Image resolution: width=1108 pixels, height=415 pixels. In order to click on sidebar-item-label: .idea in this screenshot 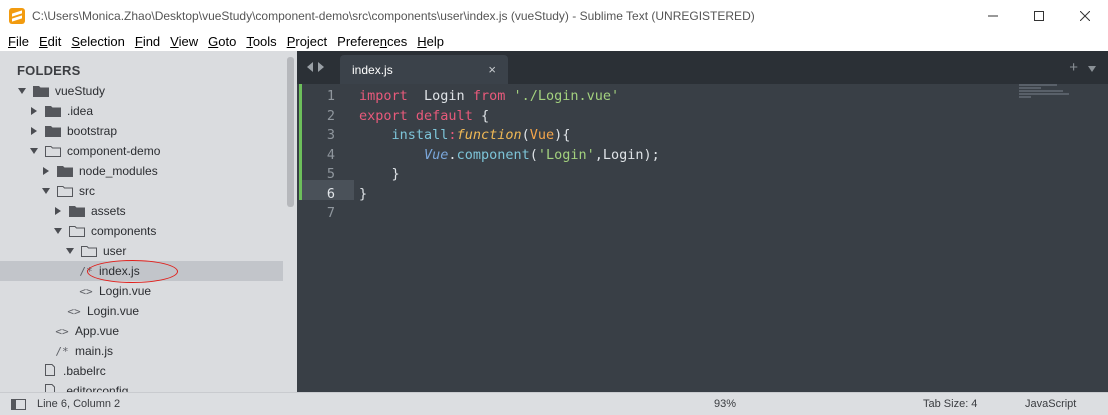, I will do `click(80, 111)`.